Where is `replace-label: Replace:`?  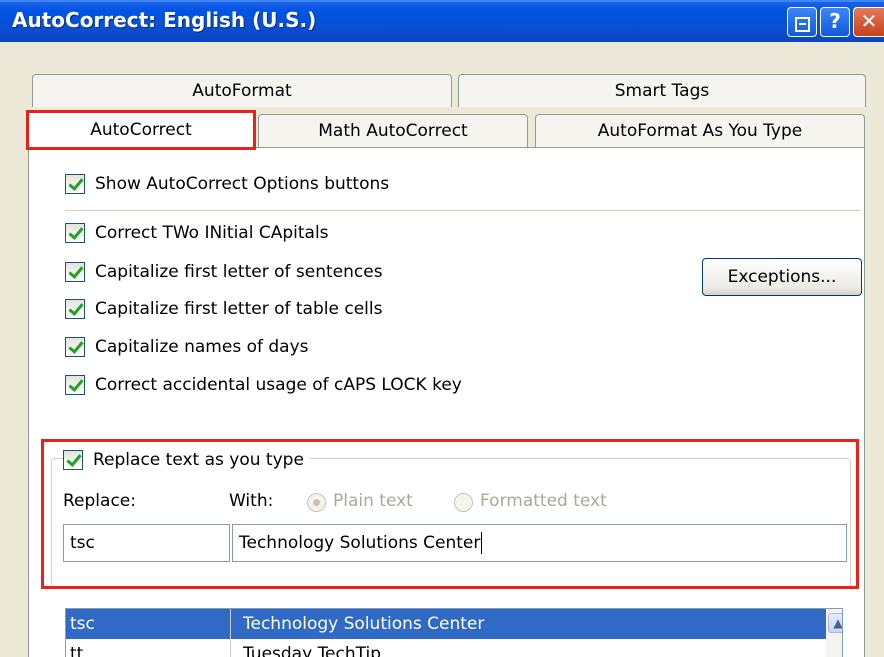 replace-label: Replace: is located at coordinates (99, 501).